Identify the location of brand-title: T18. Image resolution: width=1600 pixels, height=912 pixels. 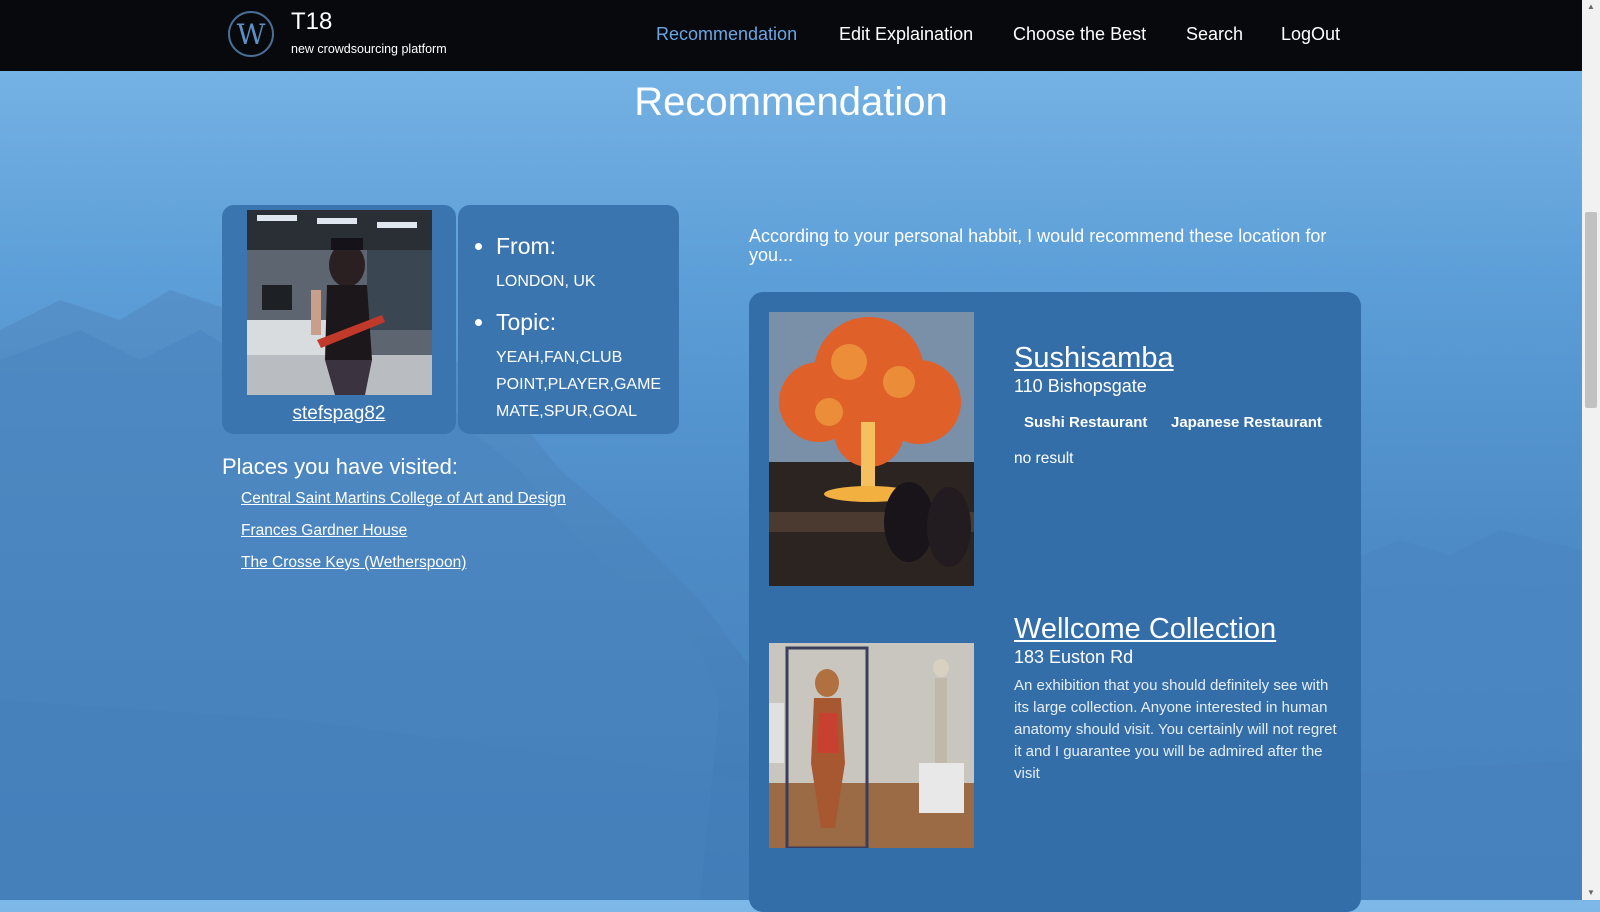
(311, 22).